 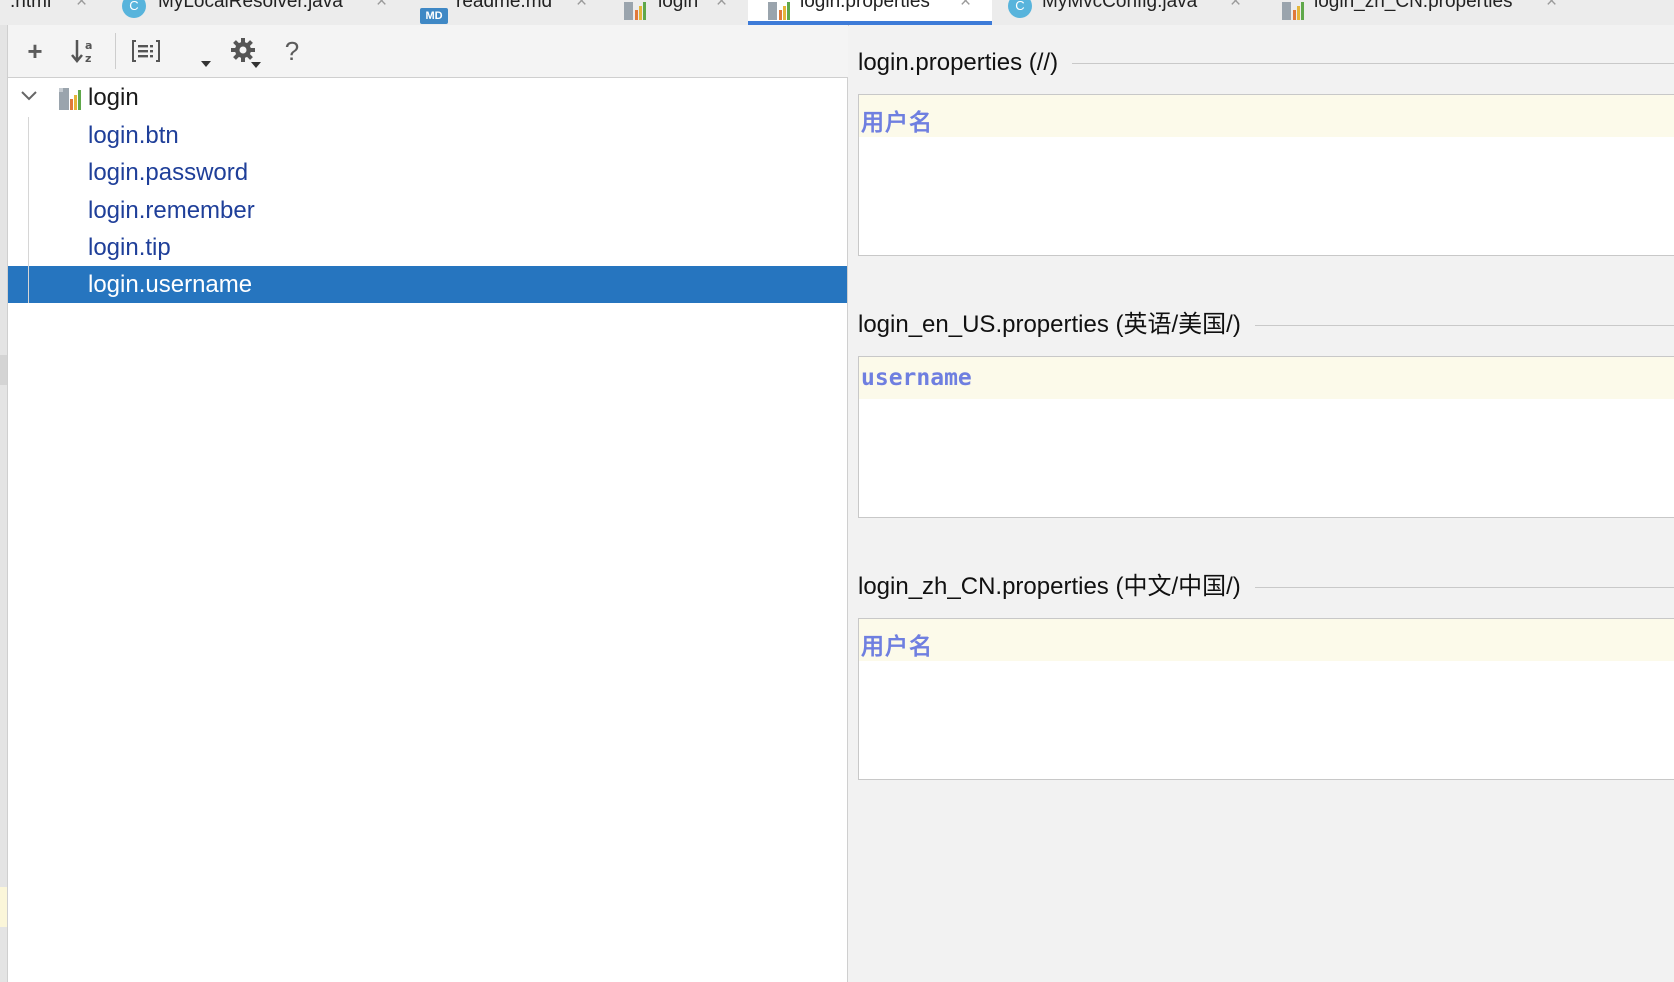 What do you see at coordinates (4, 503) in the screenshot?
I see `gutter-strip` at bounding box center [4, 503].